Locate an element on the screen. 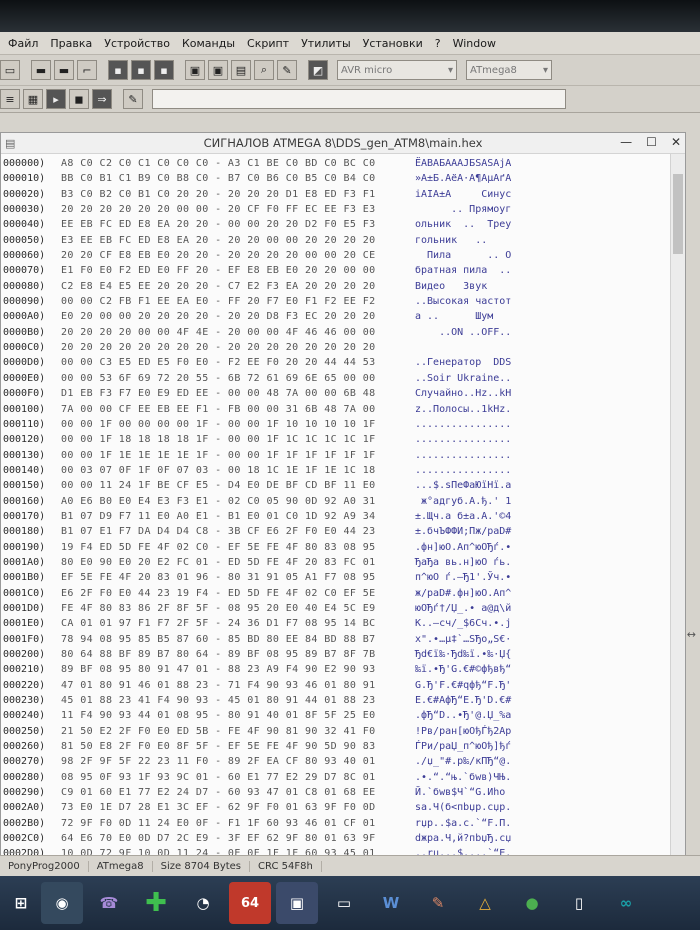  arrow-icon: ⇒ is located at coordinates (102, 99).